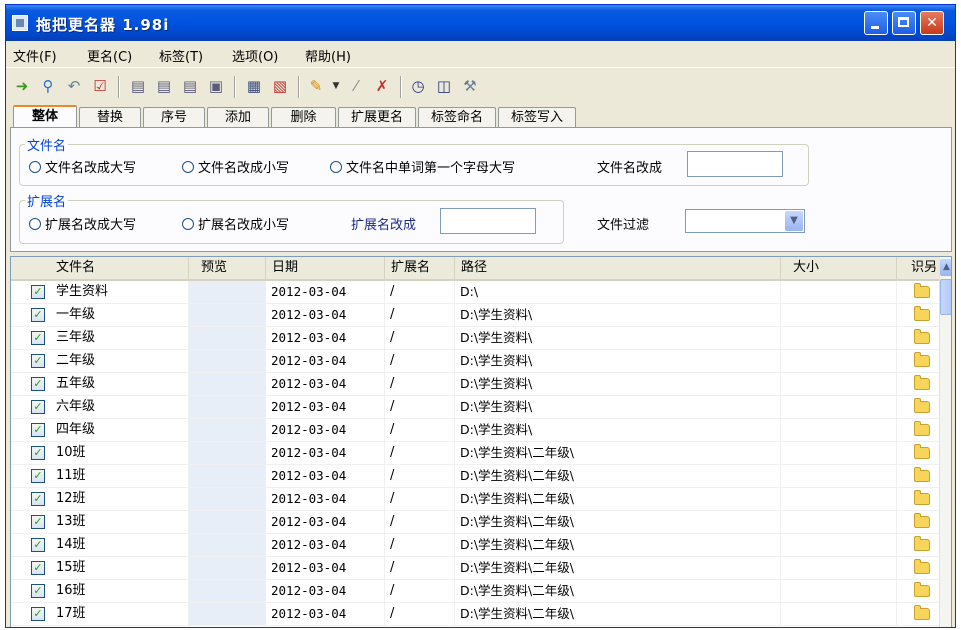 The height and width of the screenshot is (630, 961). I want to click on table-row: ✓ 六年级 2012-03-04/D:\学生资料\, so click(476, 407).